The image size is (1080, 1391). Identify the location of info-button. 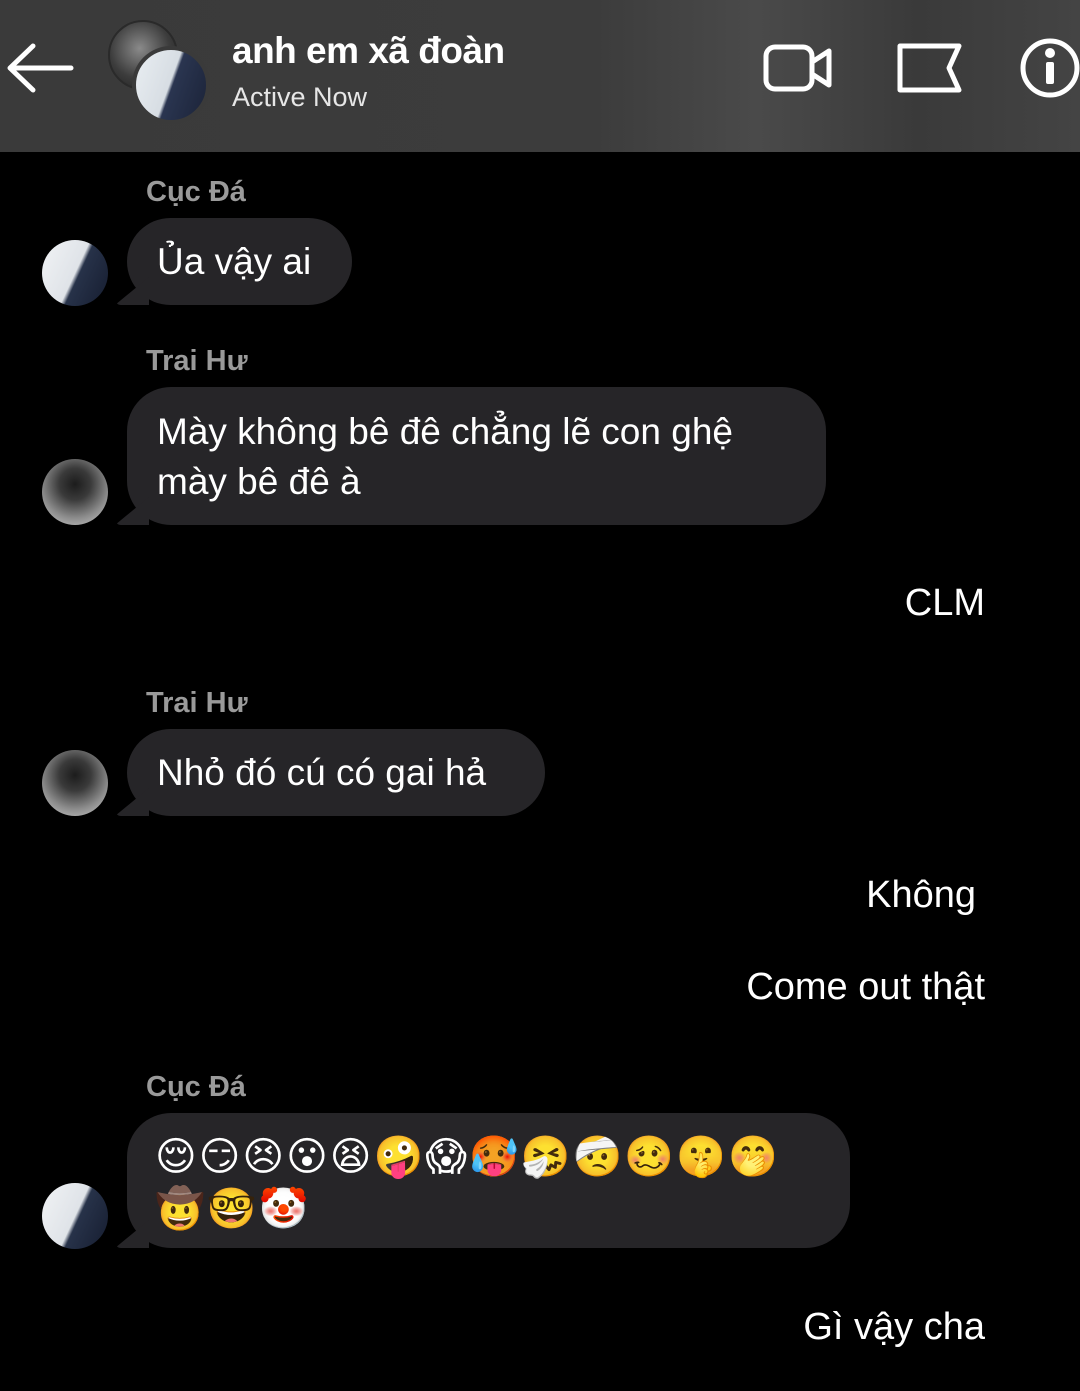
(1047, 68).